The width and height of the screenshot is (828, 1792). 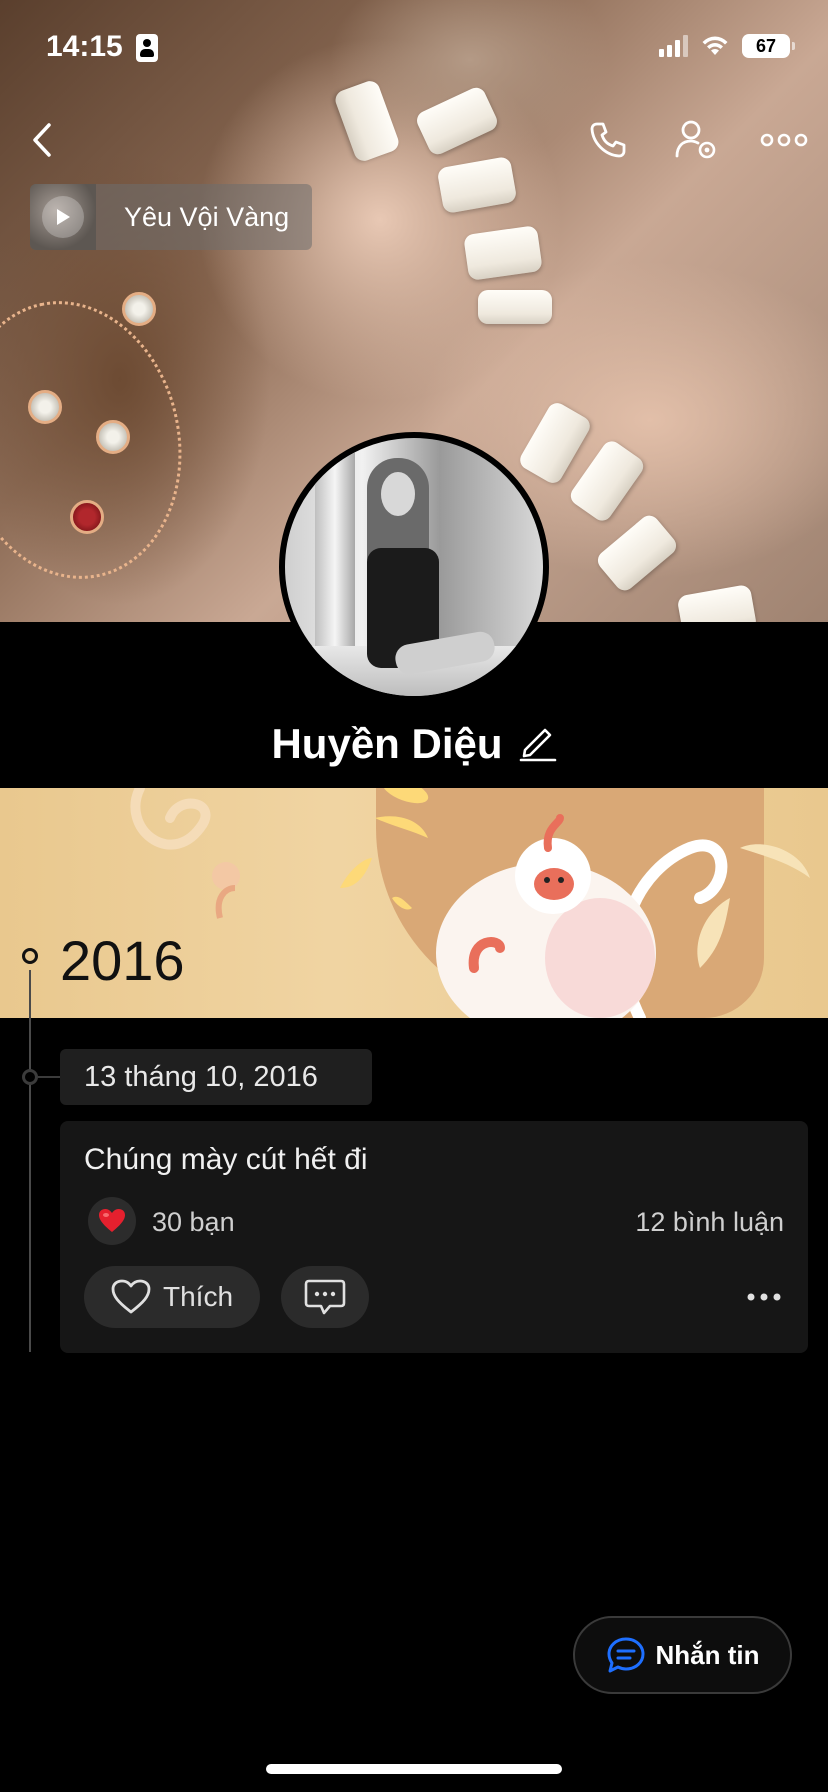 What do you see at coordinates (673, 46) in the screenshot?
I see `cellular-signal-icon` at bounding box center [673, 46].